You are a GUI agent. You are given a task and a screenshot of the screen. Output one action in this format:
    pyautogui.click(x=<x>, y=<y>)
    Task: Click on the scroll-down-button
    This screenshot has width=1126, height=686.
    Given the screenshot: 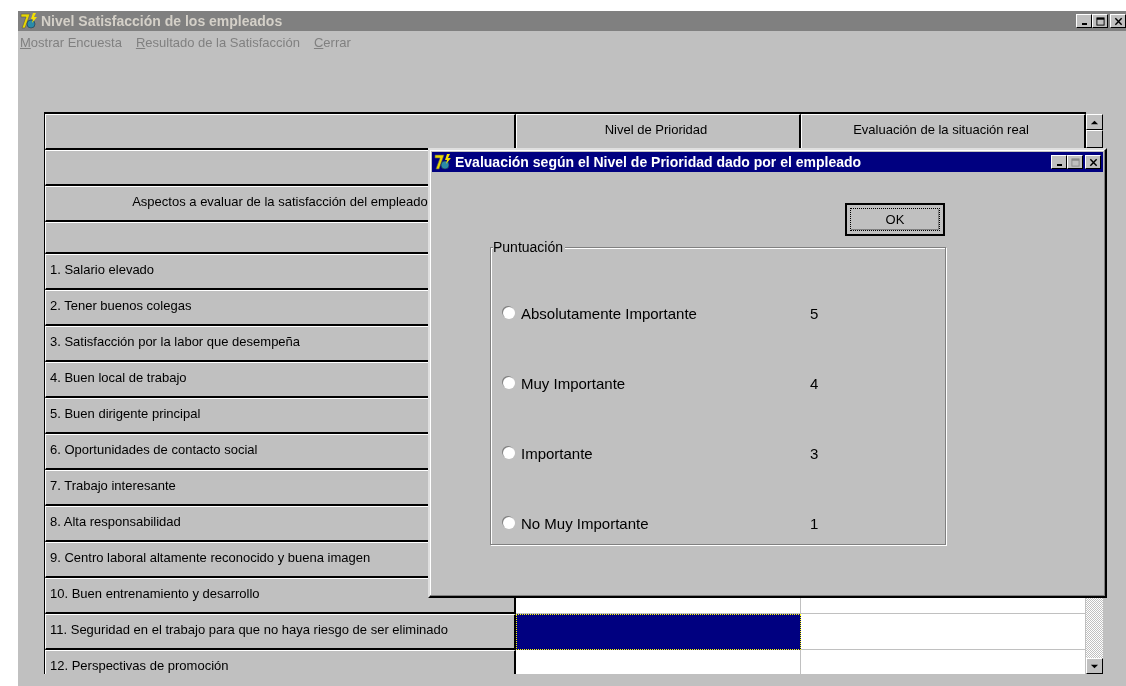 What is the action you would take?
    pyautogui.click(x=1094, y=666)
    